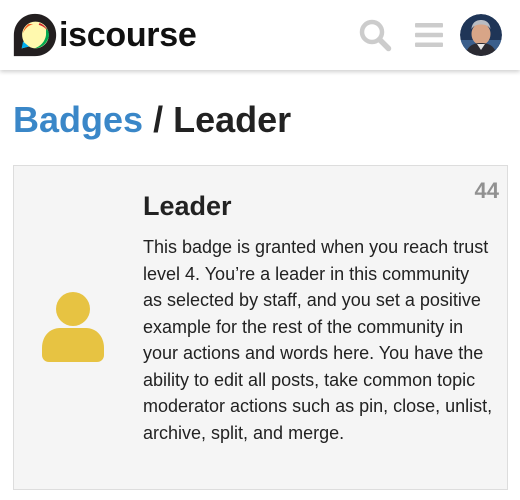  Describe the element at coordinates (152, 120) in the screenshot. I see `page-title: Badges / Leader` at that location.